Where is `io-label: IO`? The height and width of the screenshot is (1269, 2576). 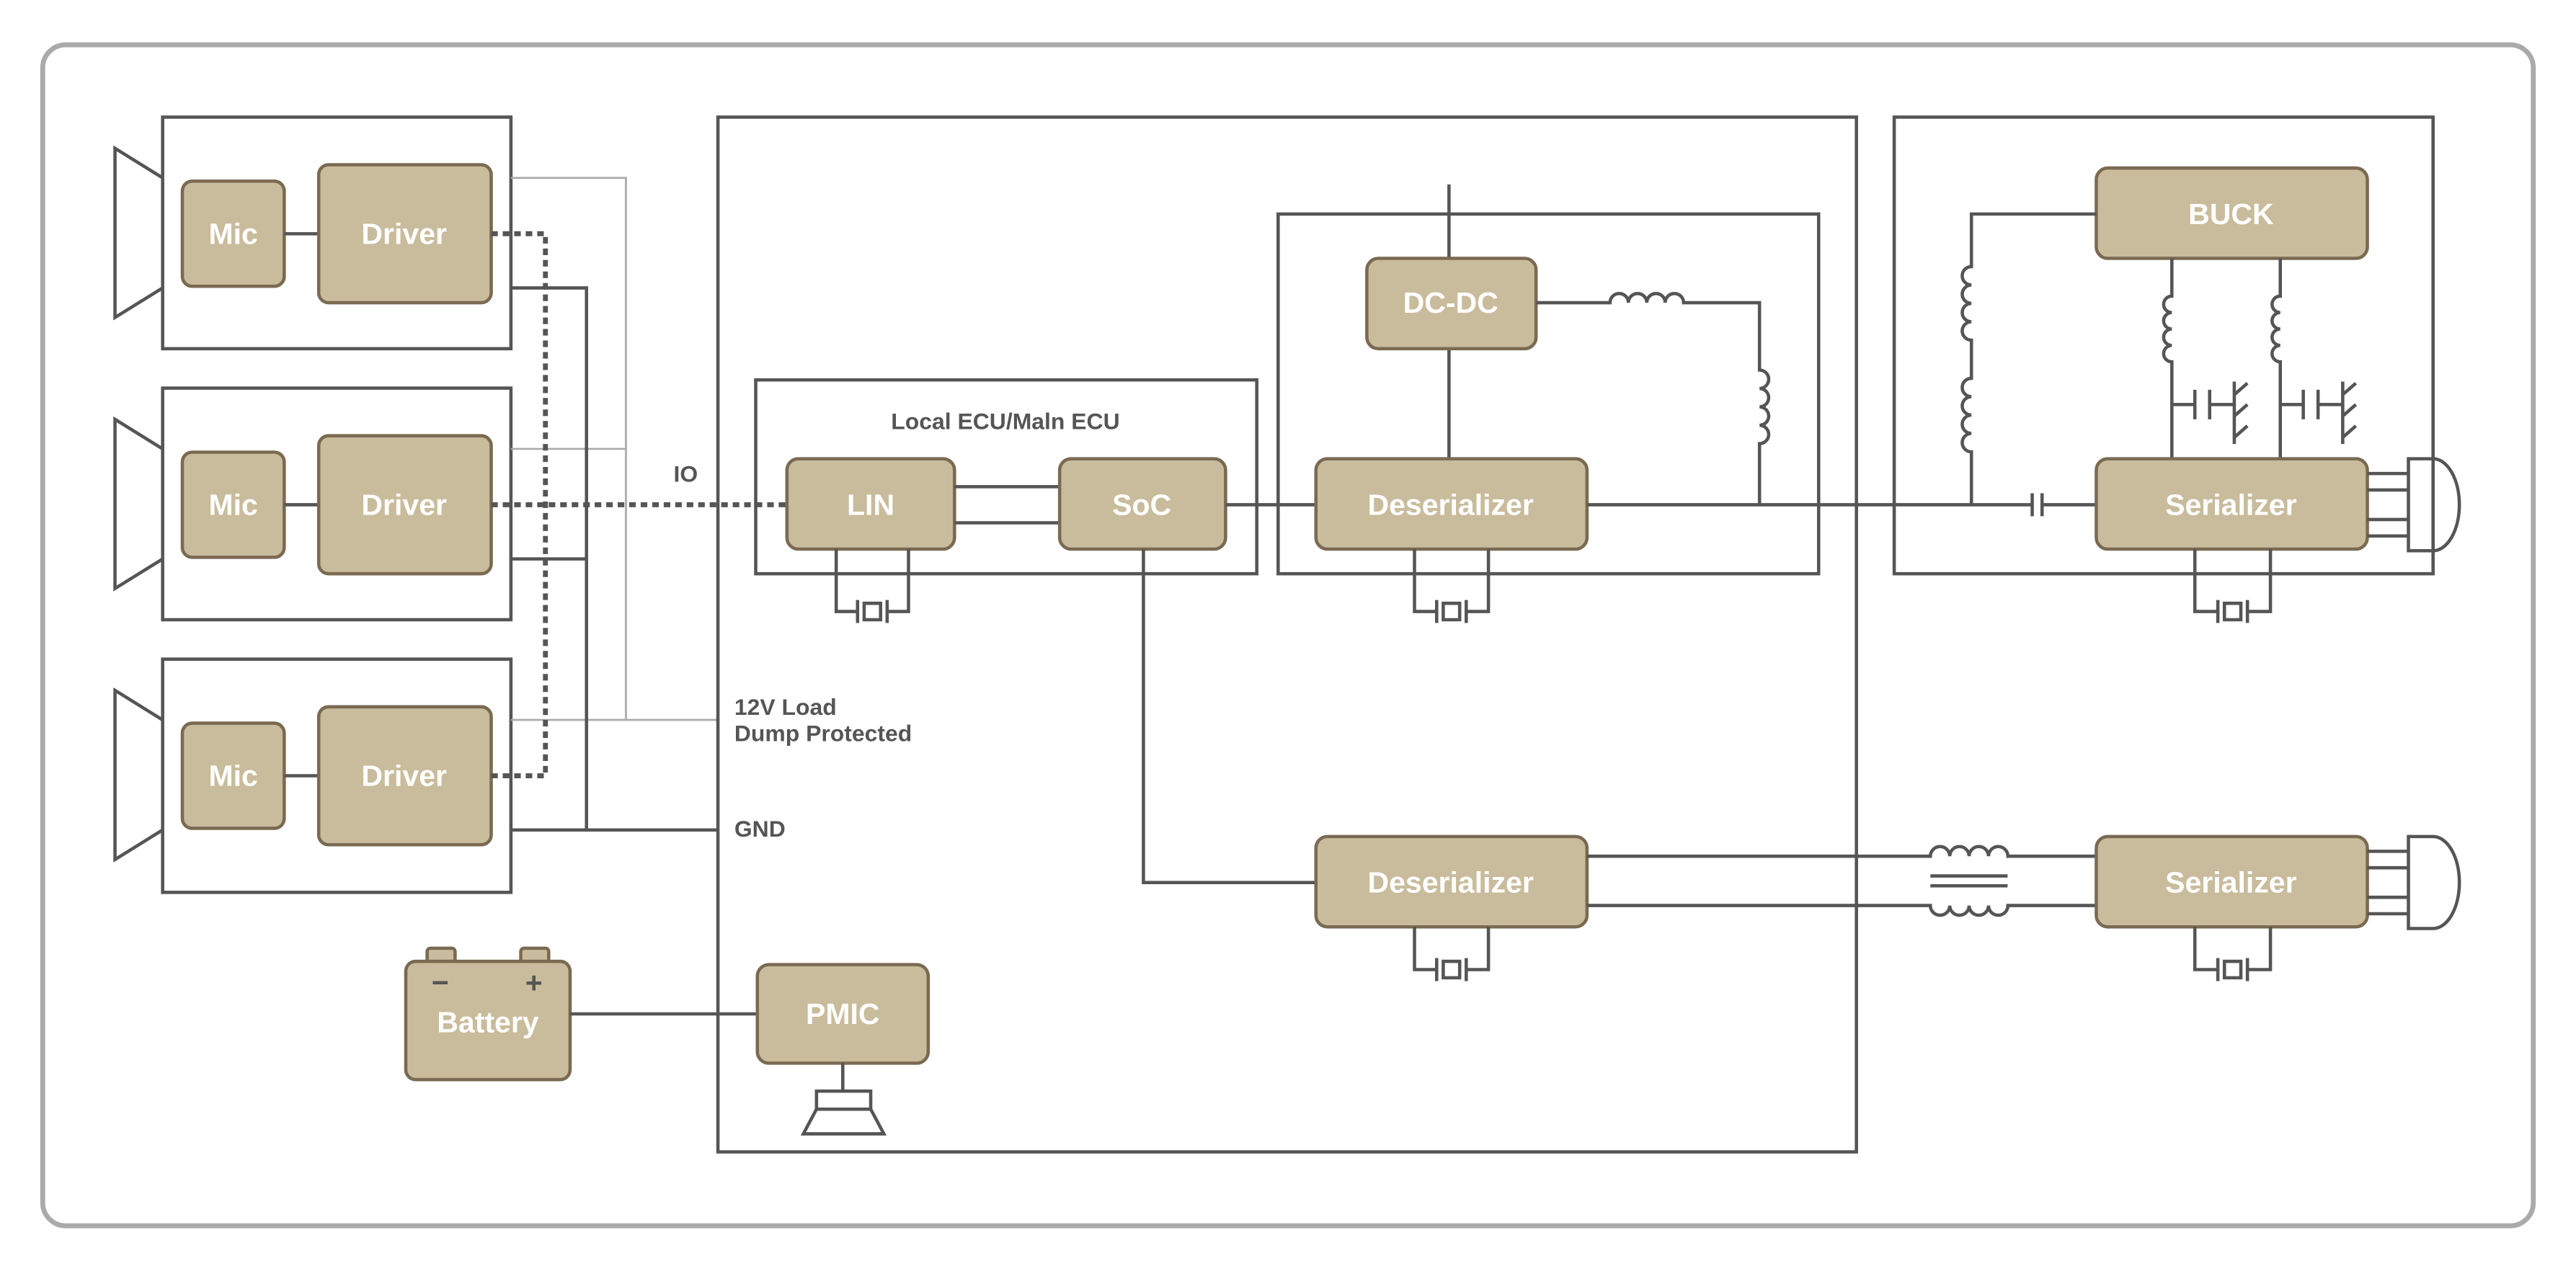 io-label: IO is located at coordinates (686, 474).